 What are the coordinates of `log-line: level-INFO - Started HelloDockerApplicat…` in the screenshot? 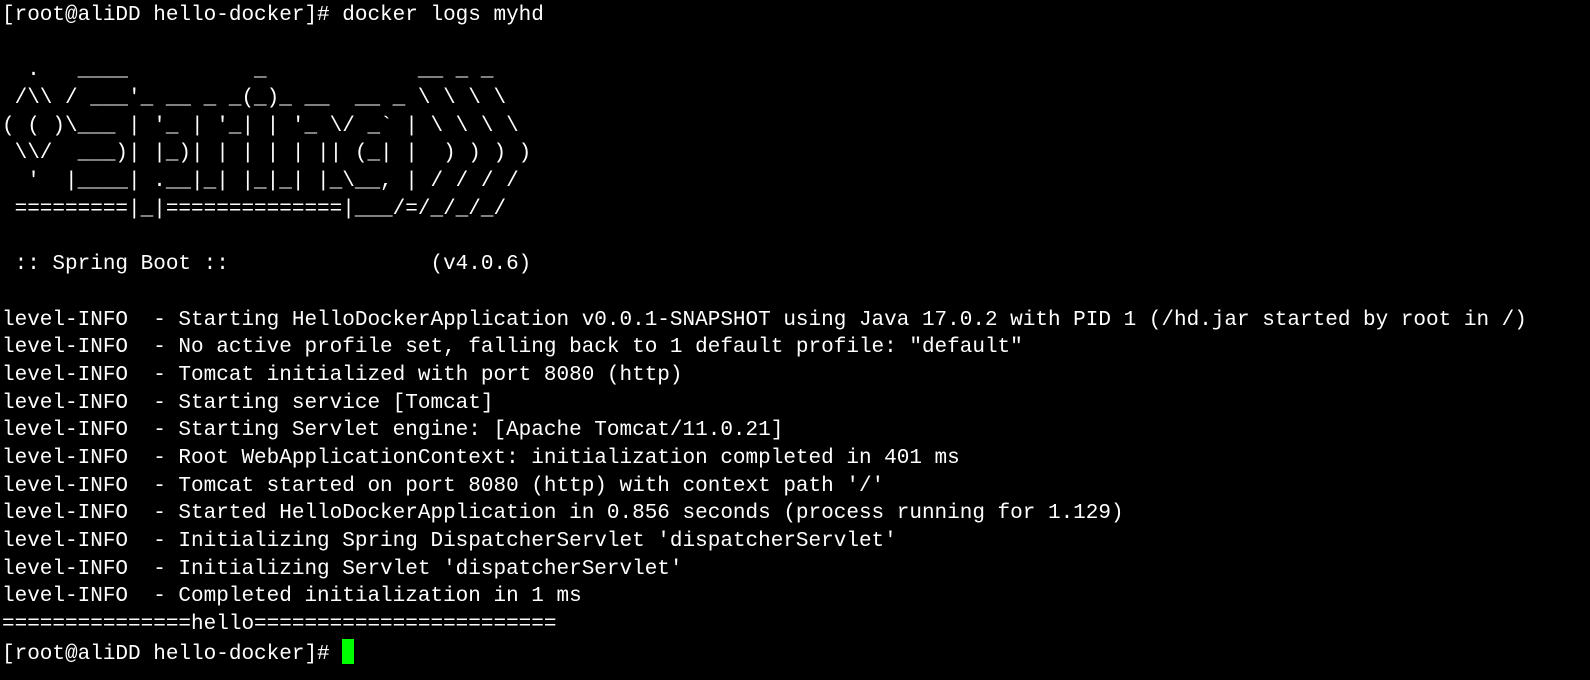 It's located at (563, 514).